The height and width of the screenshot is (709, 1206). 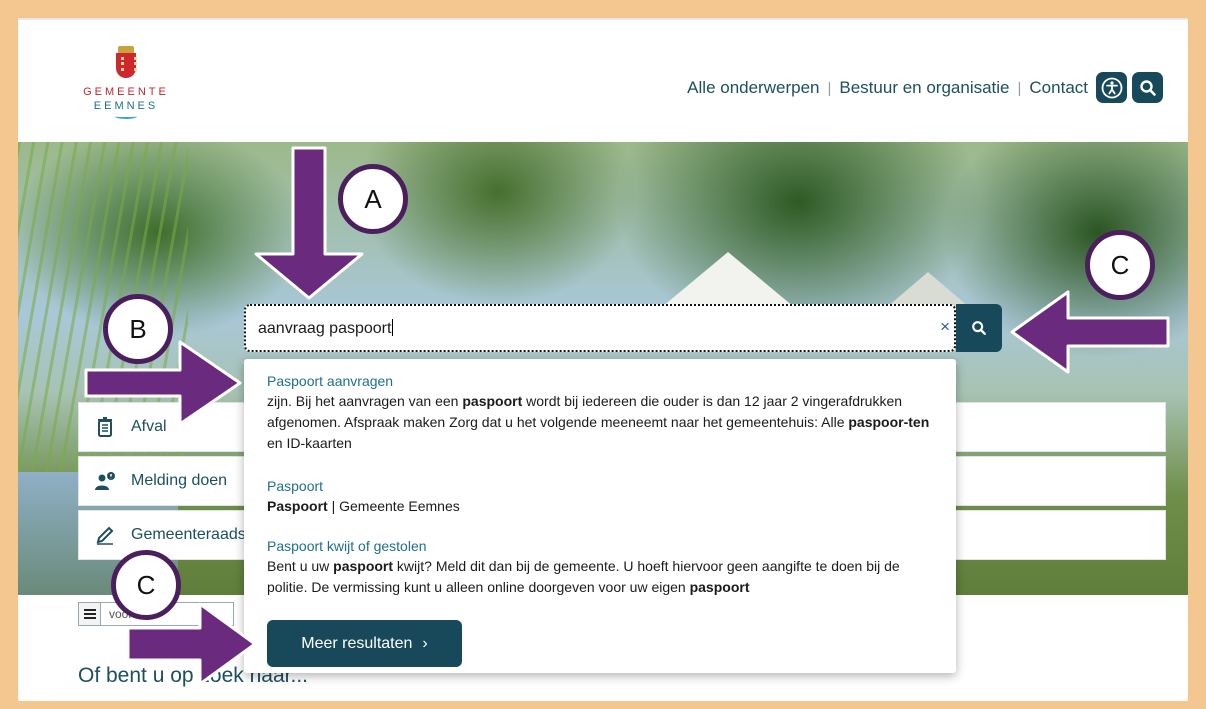 I want to click on list-icon, so click(x=90, y=614).